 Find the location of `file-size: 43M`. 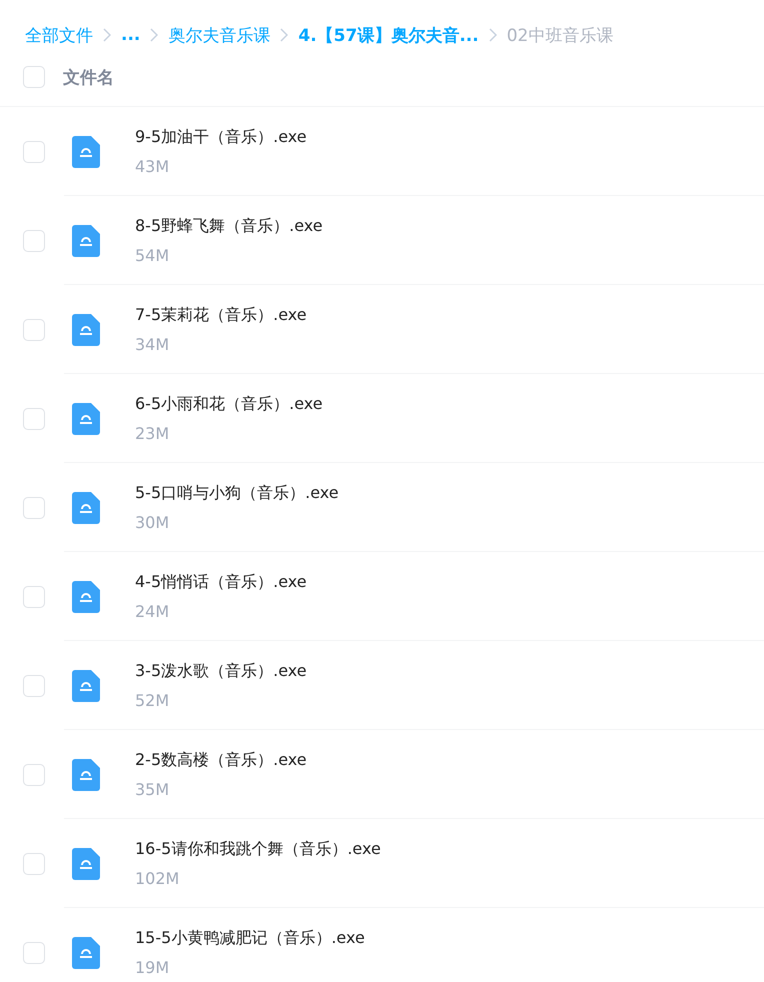

file-size: 43M is located at coordinates (152, 166).